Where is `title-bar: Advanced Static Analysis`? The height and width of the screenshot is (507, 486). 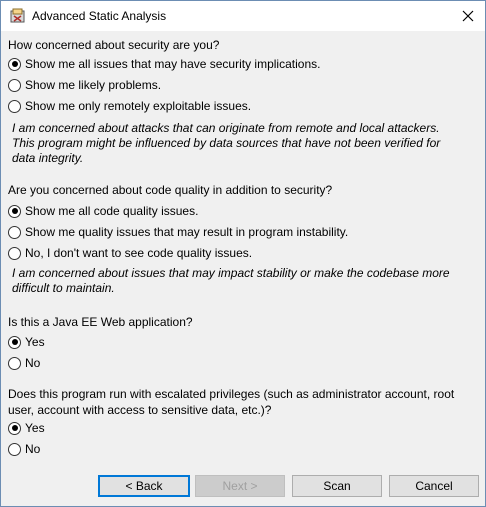 title-bar: Advanced Static Analysis is located at coordinates (243, 16).